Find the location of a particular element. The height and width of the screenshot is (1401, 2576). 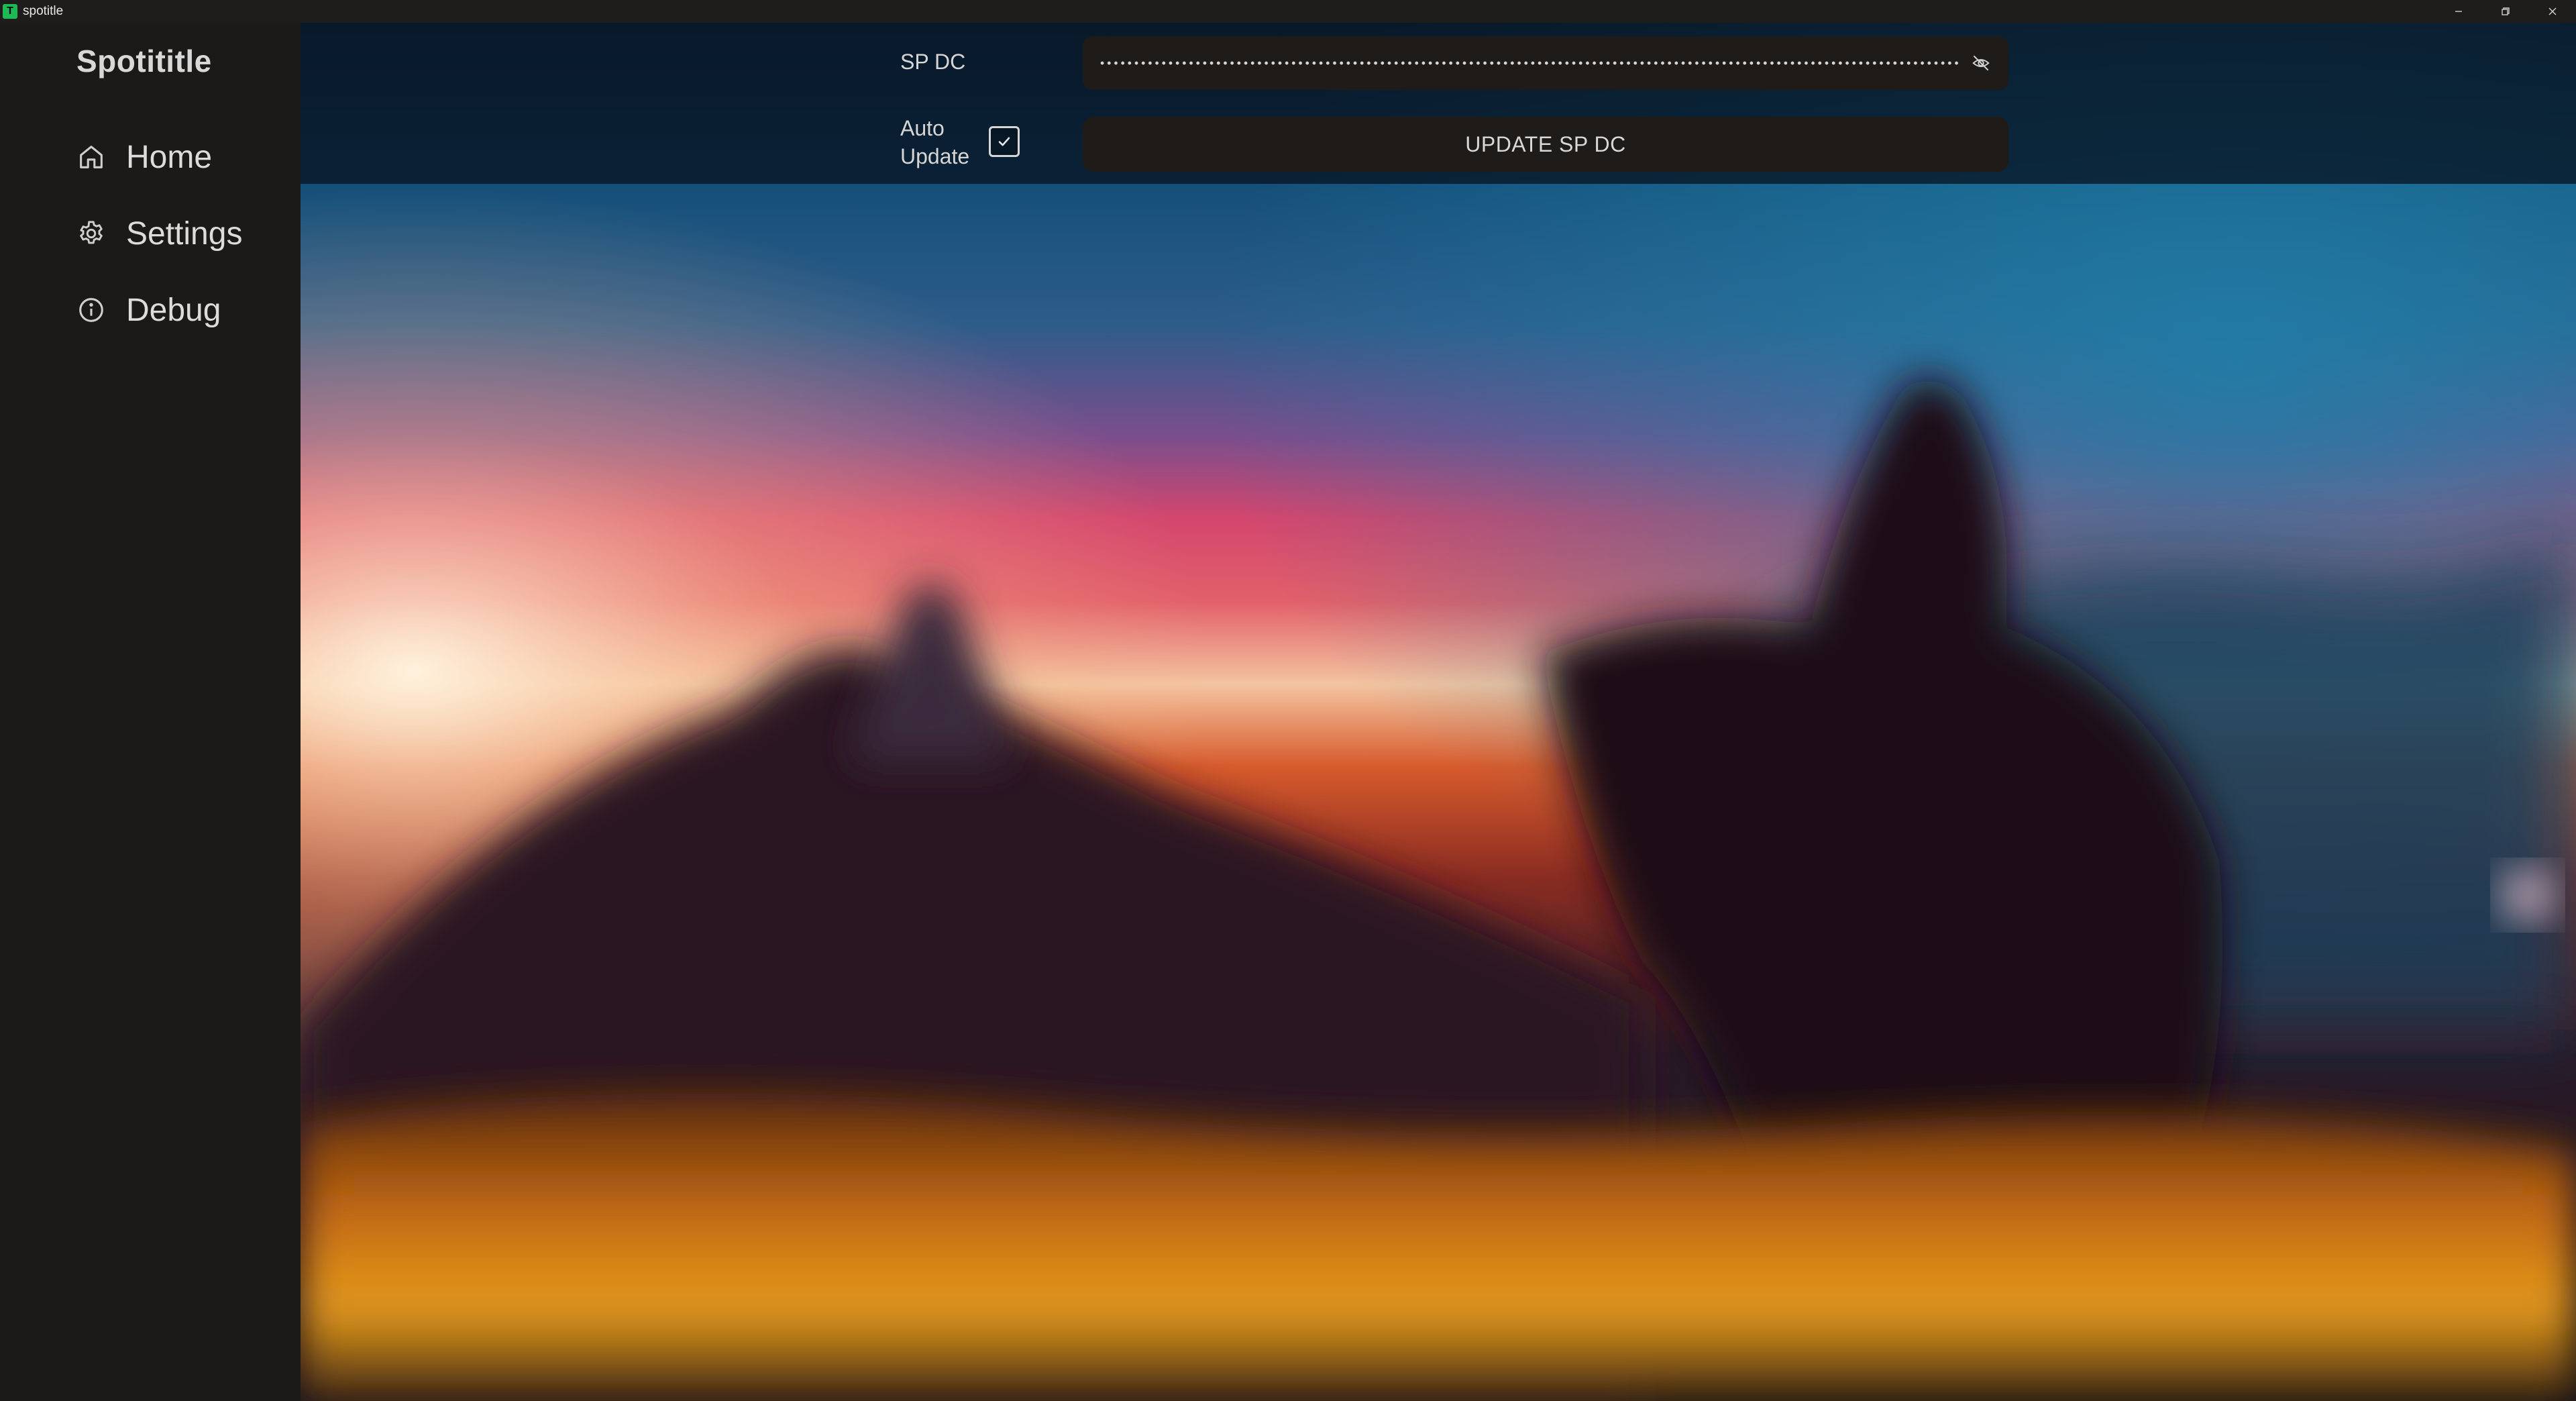

app-icon: T is located at coordinates (10, 11).